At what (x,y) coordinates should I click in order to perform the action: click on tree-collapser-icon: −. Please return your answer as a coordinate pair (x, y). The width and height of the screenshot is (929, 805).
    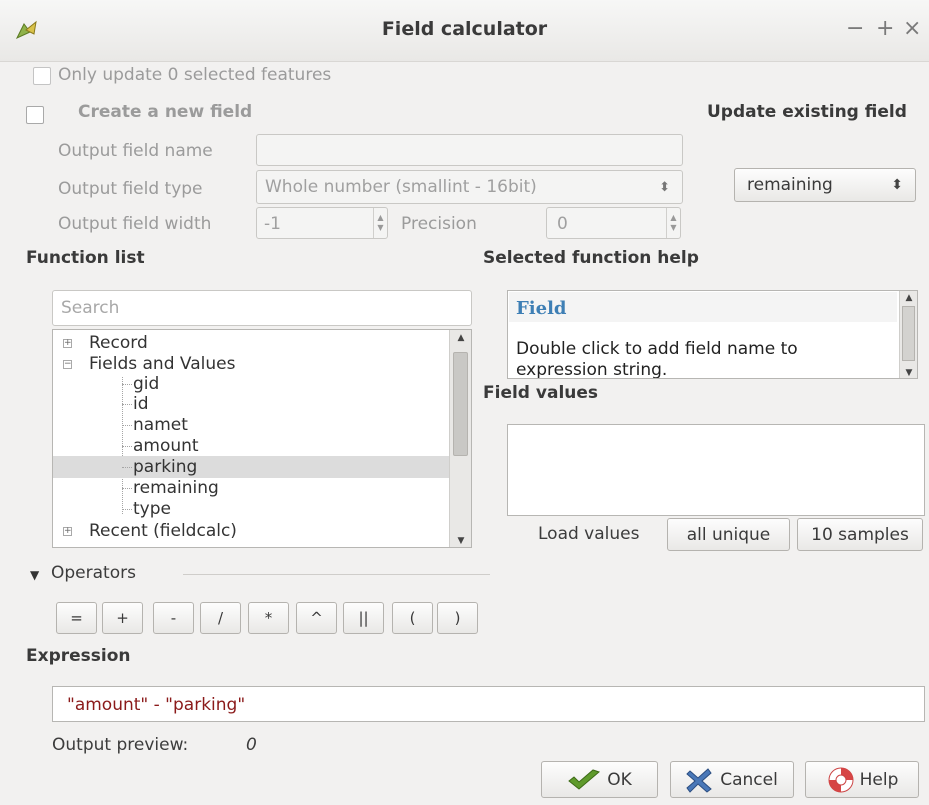
    Looking at the image, I should click on (67, 364).